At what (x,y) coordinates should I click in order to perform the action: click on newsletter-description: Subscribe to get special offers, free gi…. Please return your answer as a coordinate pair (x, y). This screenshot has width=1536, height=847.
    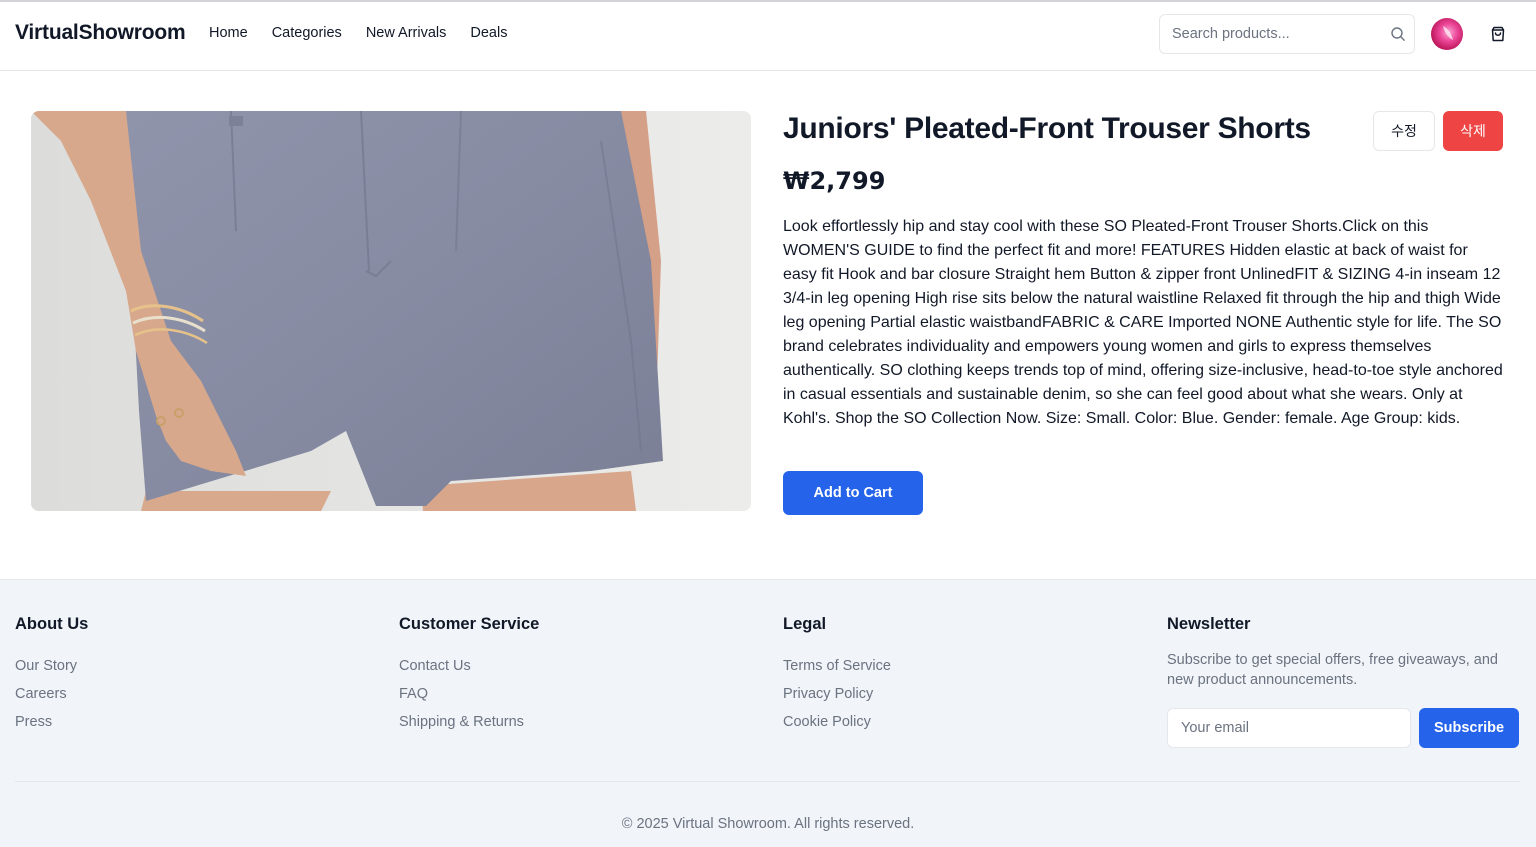
    Looking at the image, I should click on (1333, 670).